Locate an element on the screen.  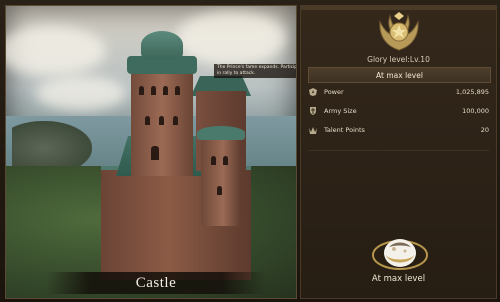
building-name-bar: Castle is located at coordinates (156, 283).